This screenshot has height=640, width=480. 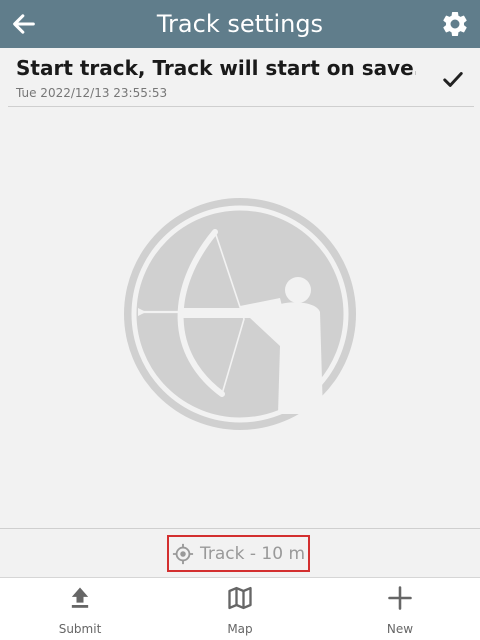 What do you see at coordinates (252, 553) in the screenshot?
I see `track-status-label: Track - 10 m` at bounding box center [252, 553].